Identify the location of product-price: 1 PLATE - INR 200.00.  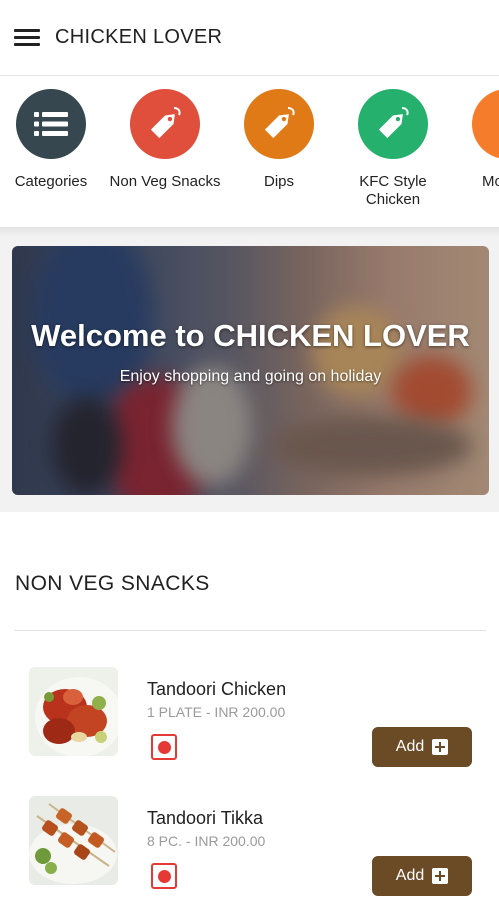
(216, 712).